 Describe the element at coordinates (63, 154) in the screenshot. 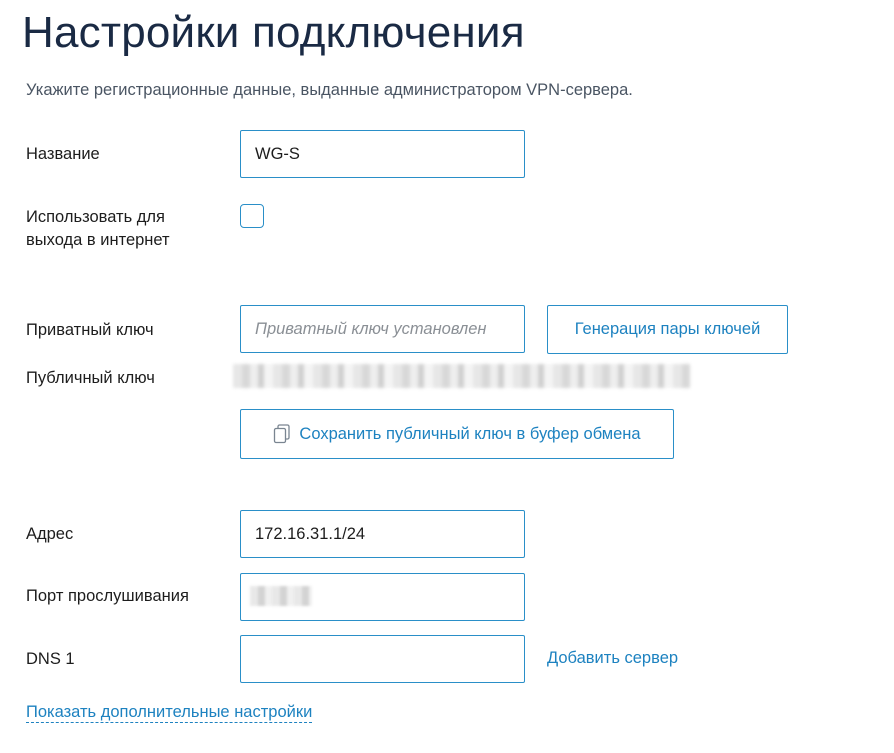

I see `name-label: Название` at that location.